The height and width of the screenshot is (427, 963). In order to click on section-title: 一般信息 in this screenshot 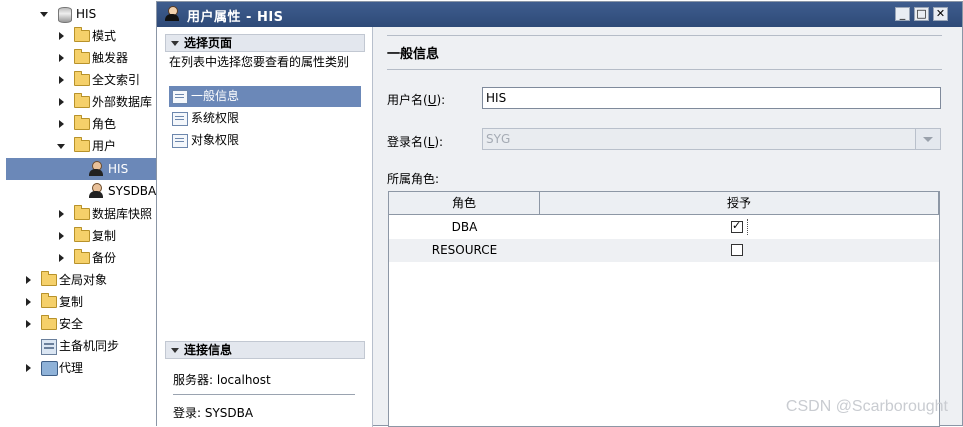, I will do `click(413, 54)`.